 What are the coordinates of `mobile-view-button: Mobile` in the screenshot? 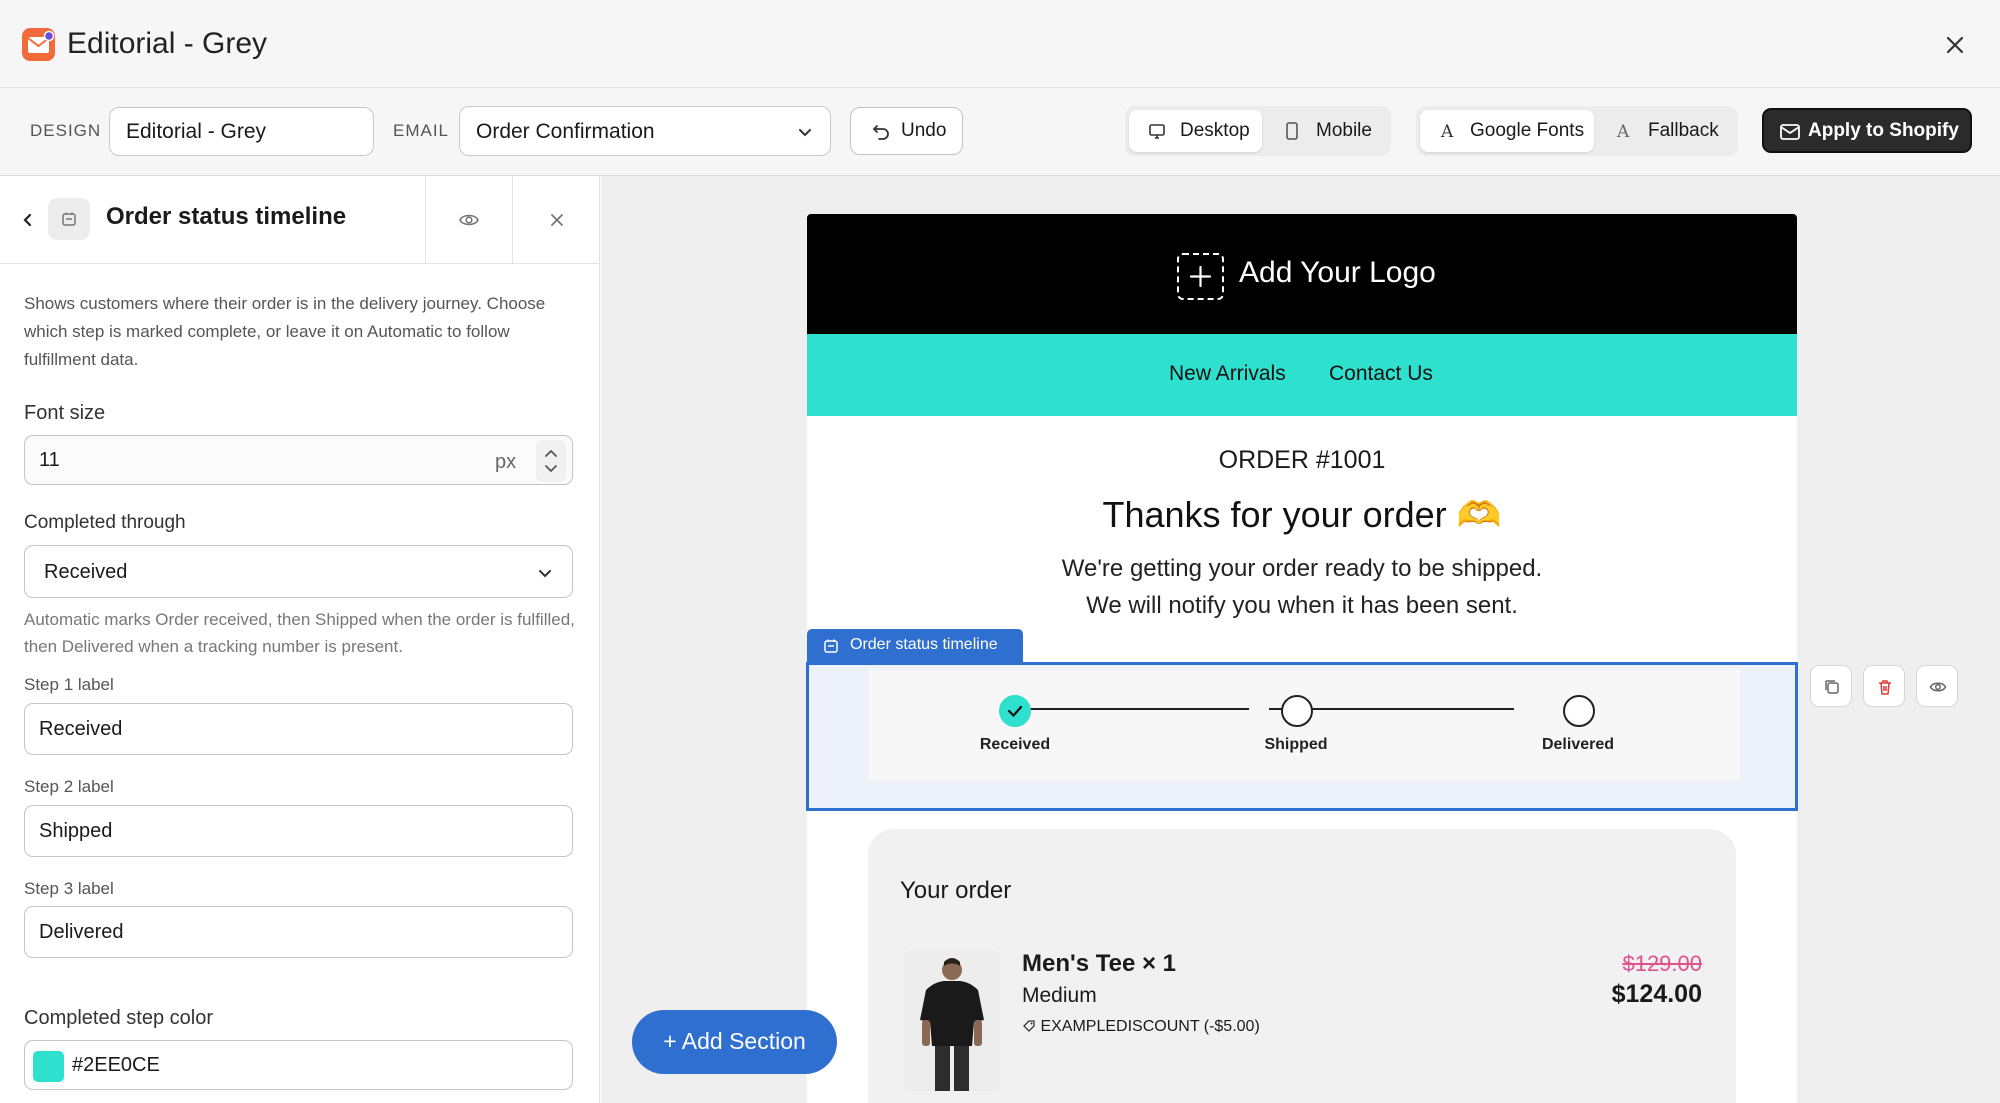 It's located at (1325, 131).